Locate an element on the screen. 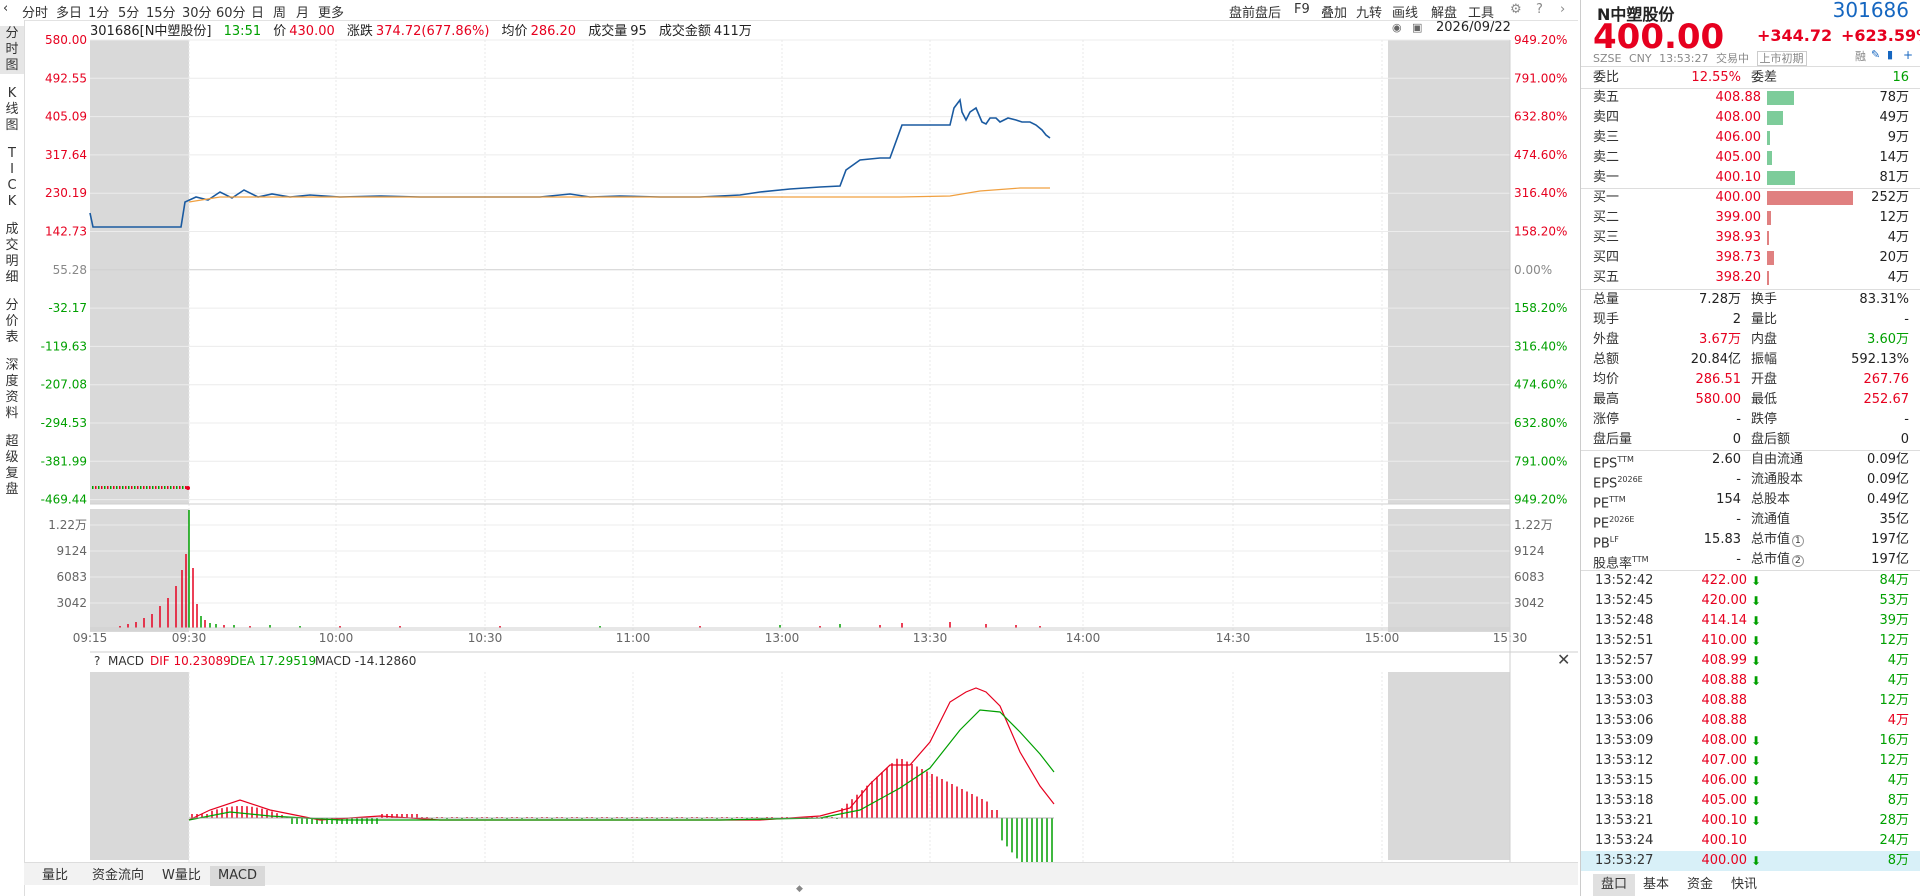 Image resolution: width=1920 pixels, height=896 pixels. chevron-left-icon: ‹ is located at coordinates (5, 8).